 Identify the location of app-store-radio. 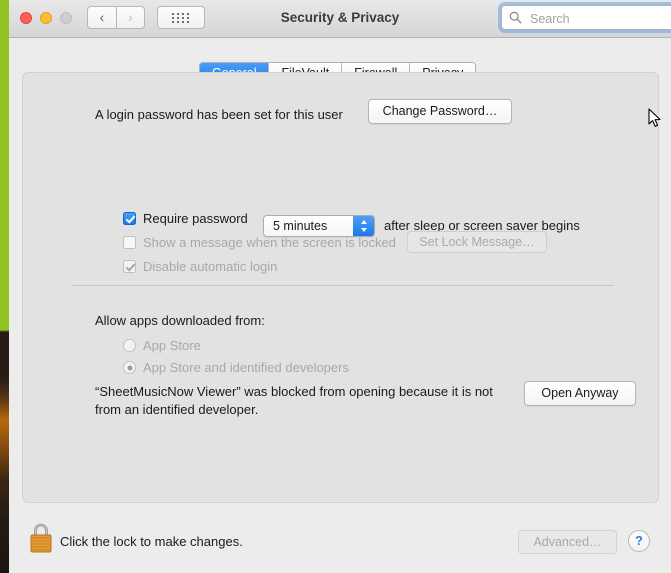
(129, 345).